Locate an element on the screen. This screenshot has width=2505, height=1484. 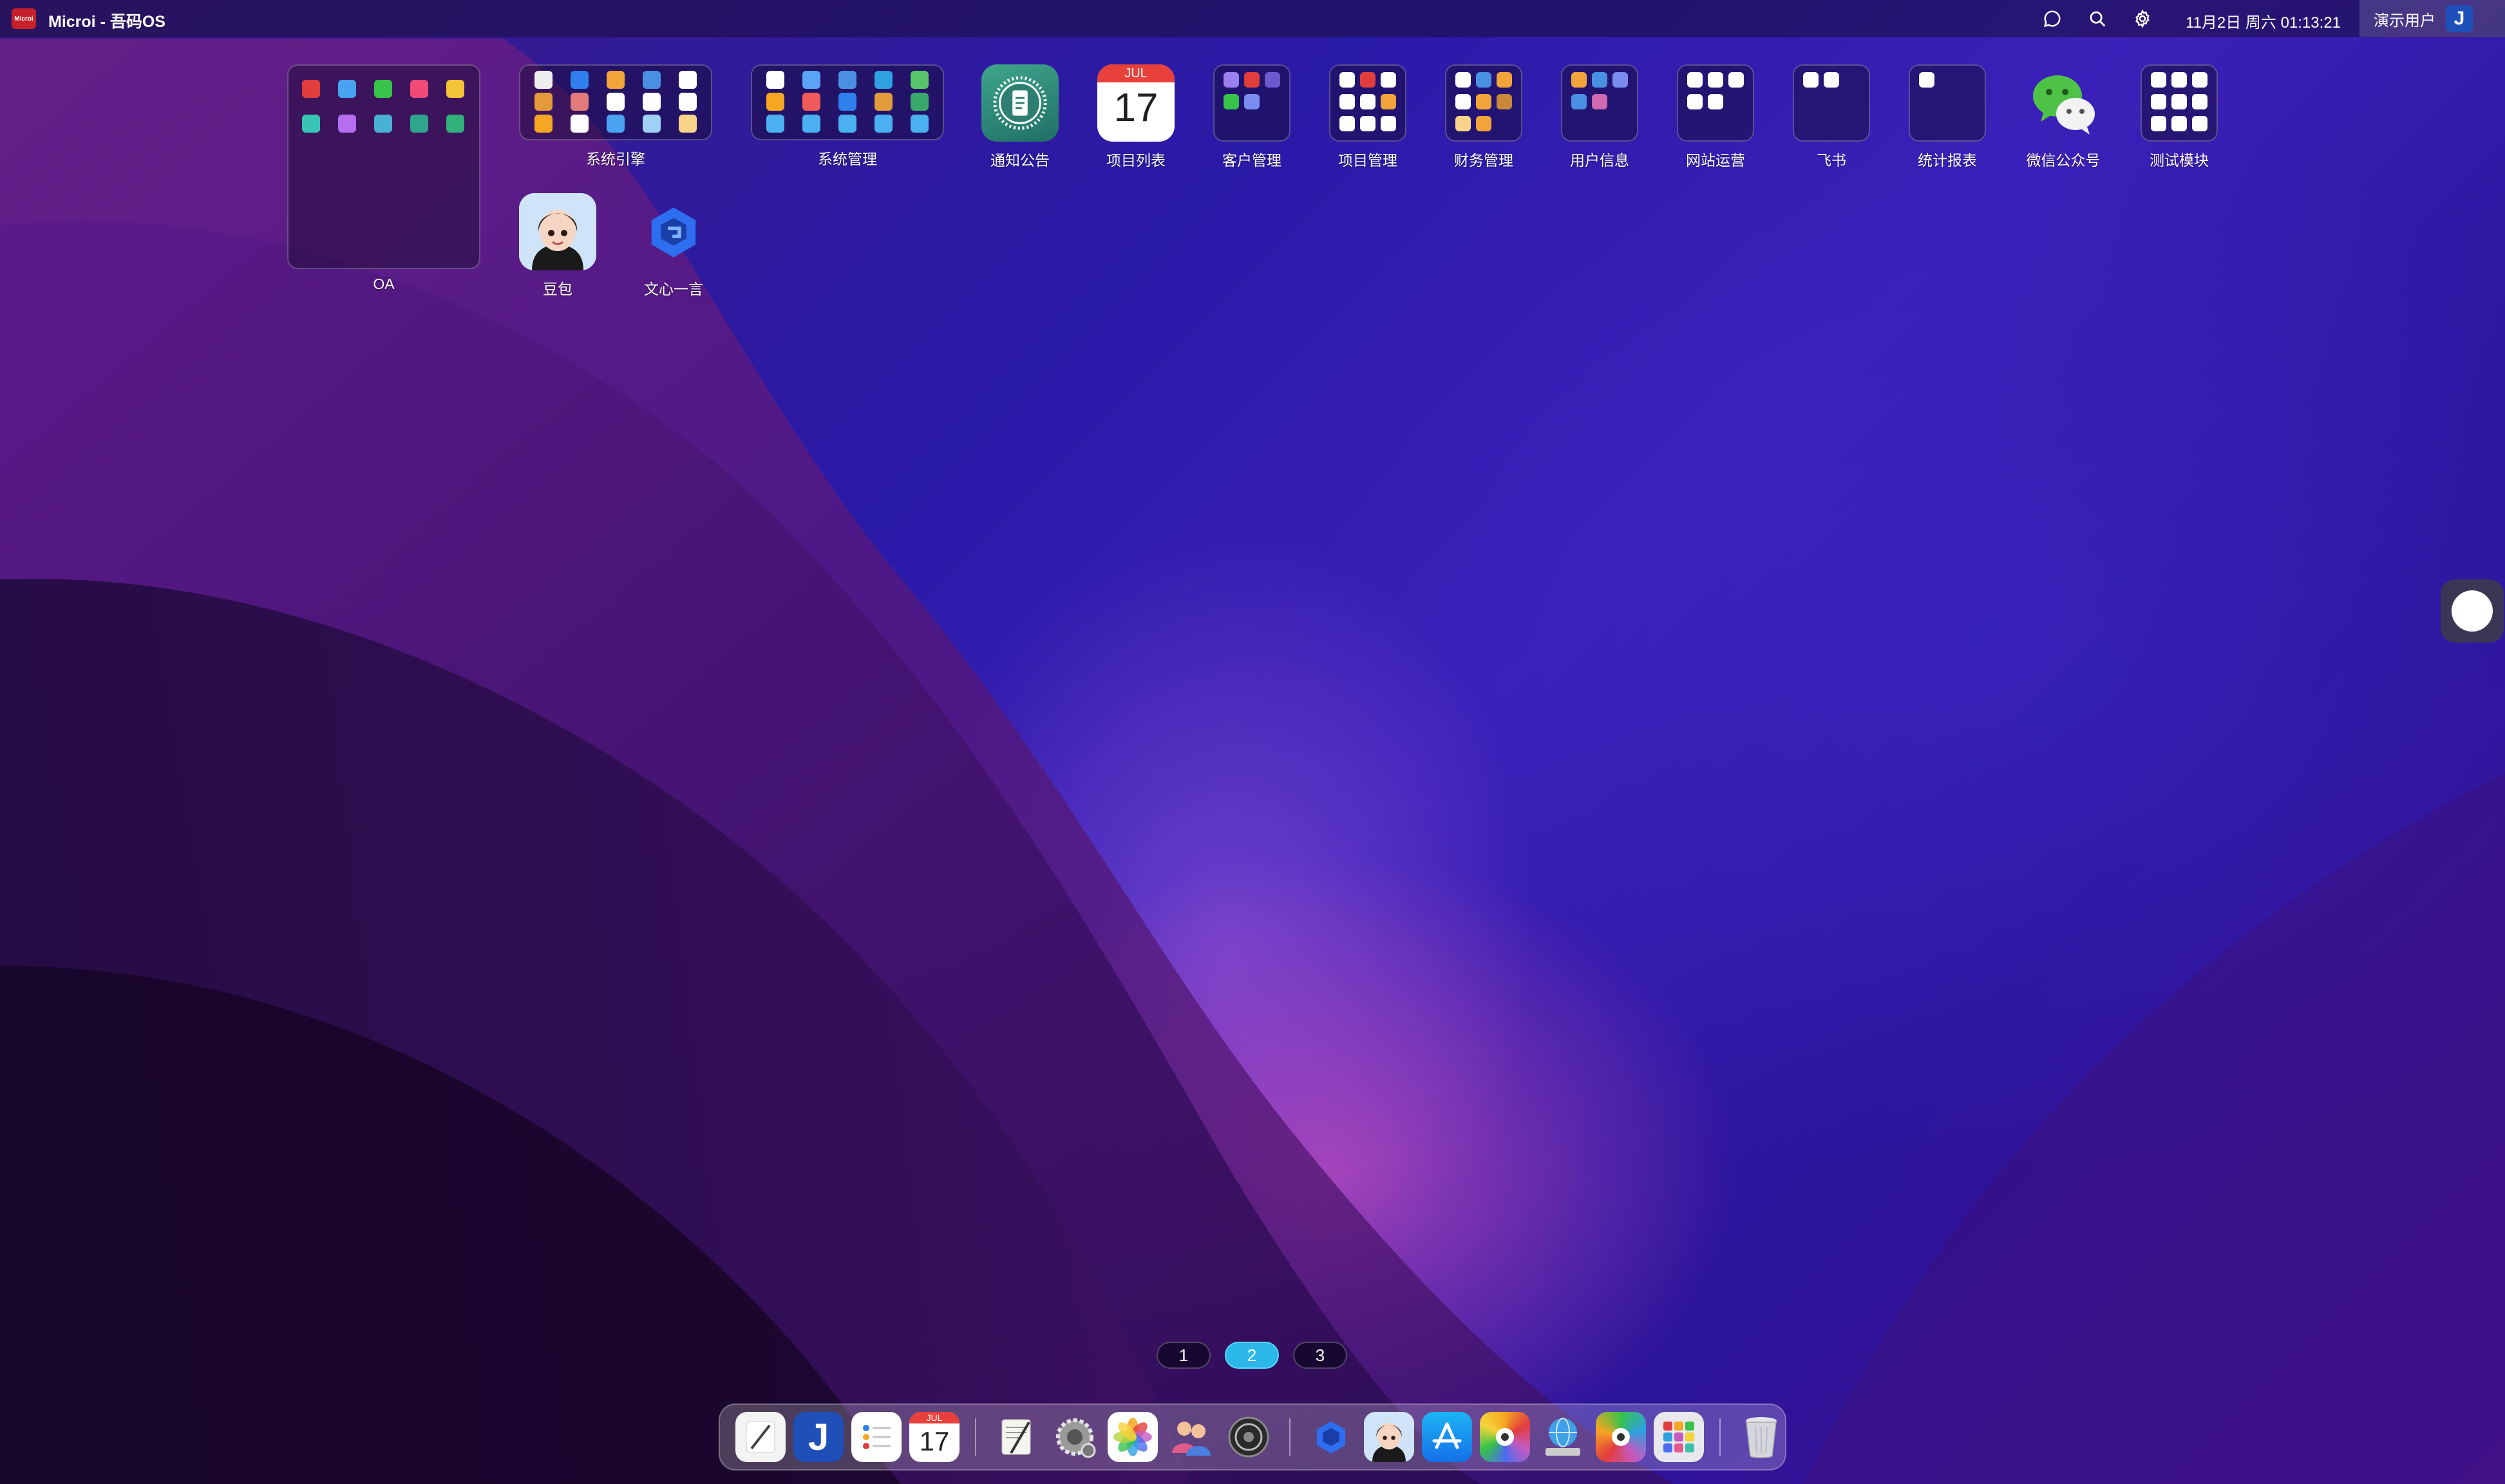
dock: J JUL 17 is located at coordinates (1252, 1437).